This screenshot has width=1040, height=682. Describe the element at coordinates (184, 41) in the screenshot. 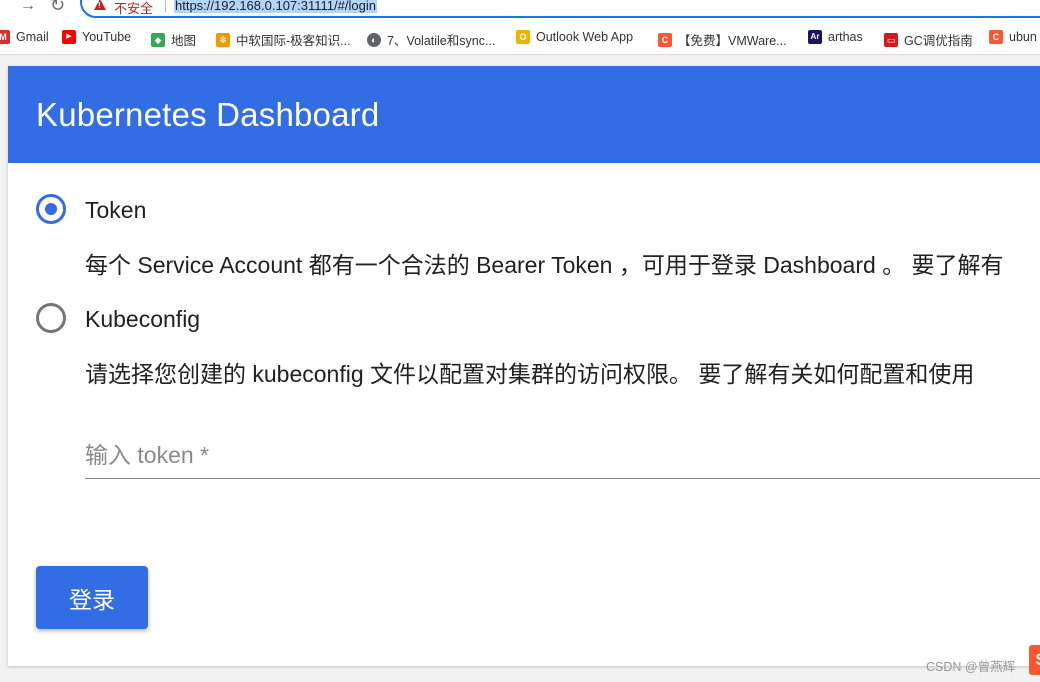

I see `bookmark-label: 地图` at that location.